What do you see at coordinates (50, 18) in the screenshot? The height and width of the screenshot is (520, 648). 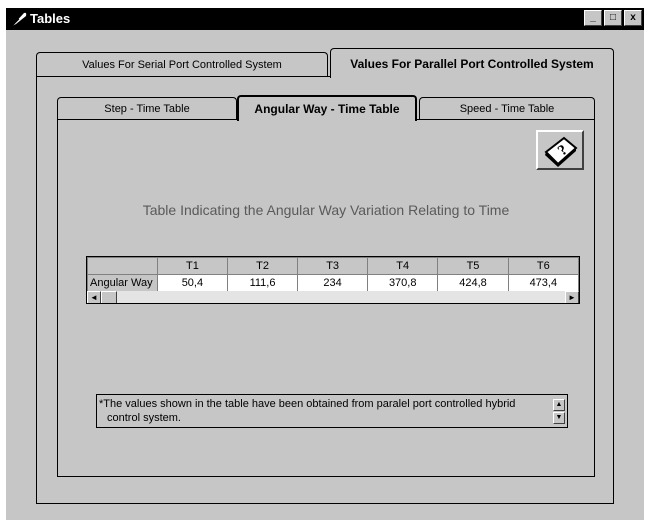 I see `window-title: Tables` at bounding box center [50, 18].